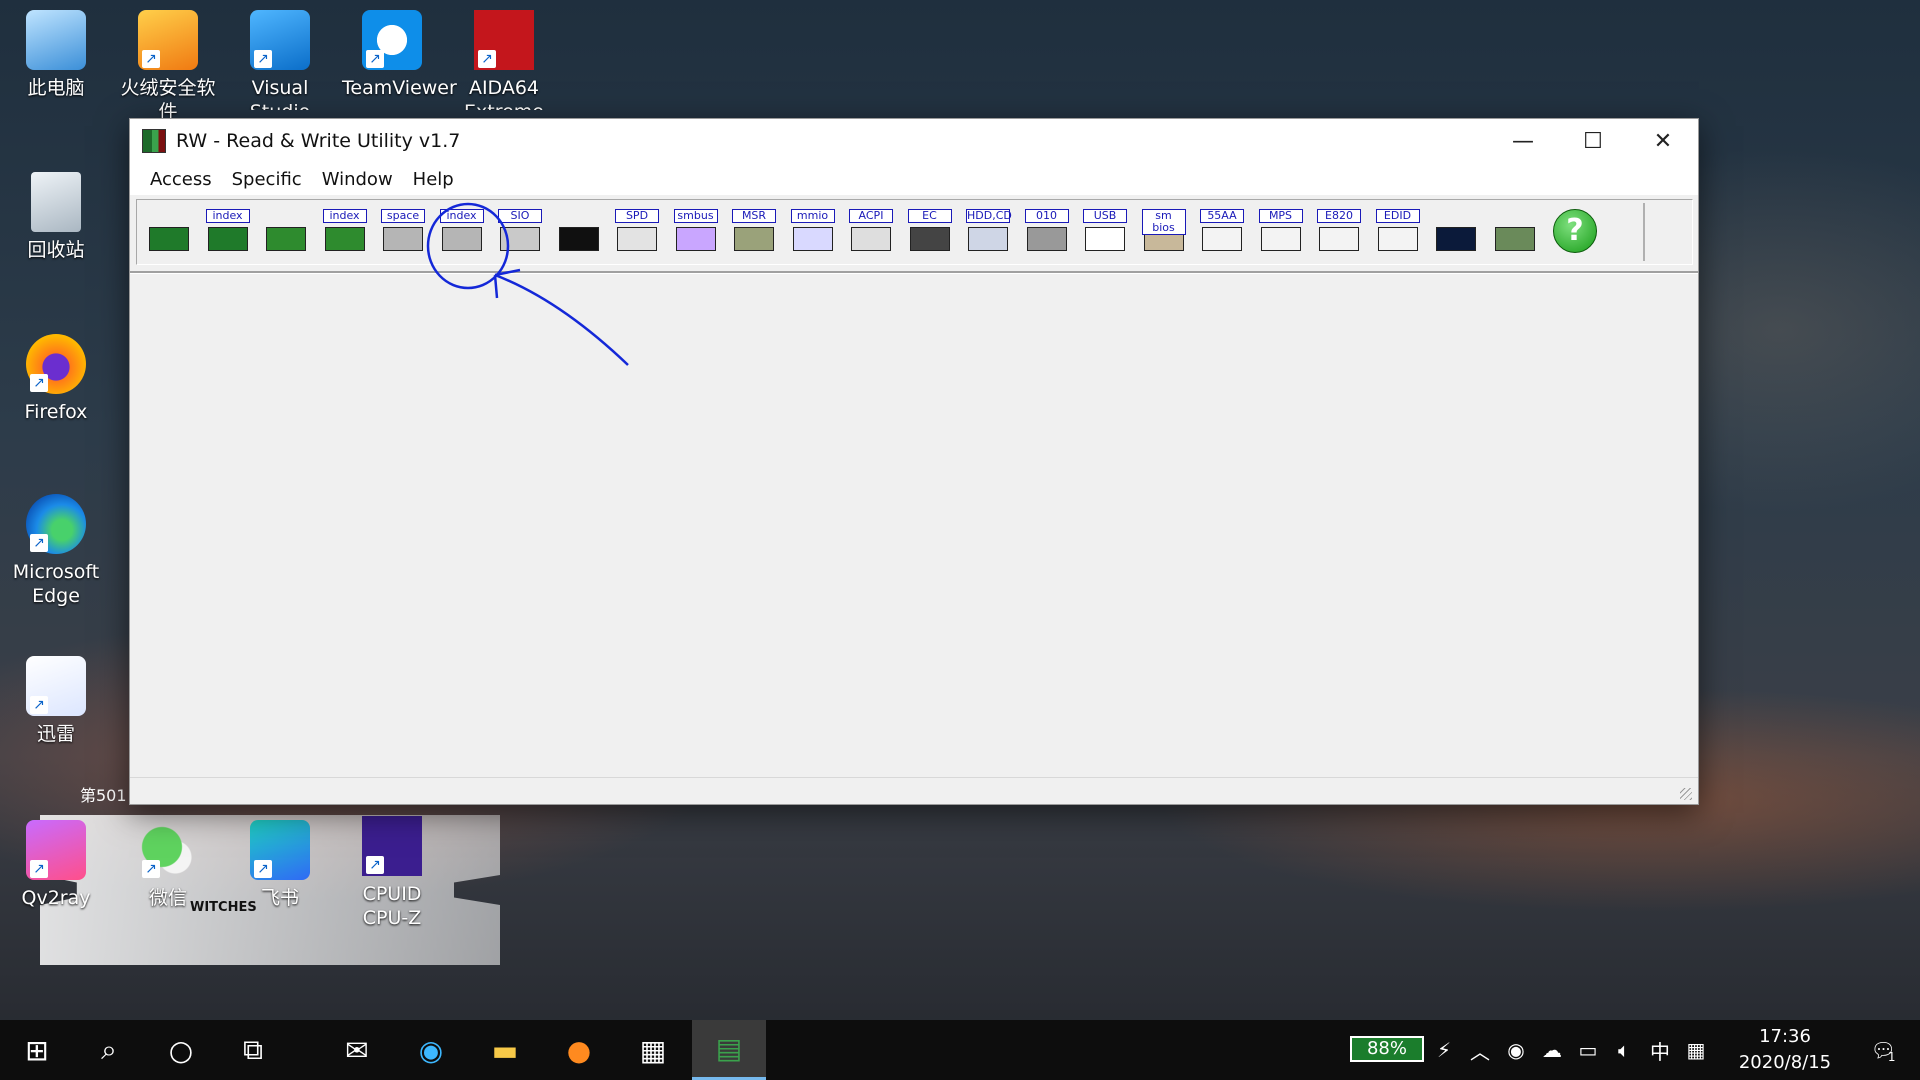  I want to click on volume-icon: 🔈︎, so click(1624, 1050).